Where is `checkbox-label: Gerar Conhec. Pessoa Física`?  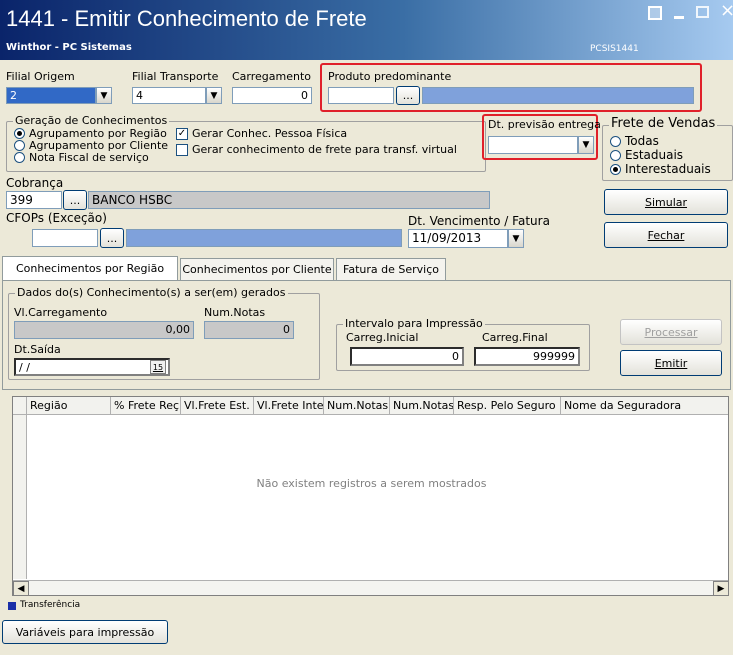
checkbox-label: Gerar Conhec. Pessoa Física is located at coordinates (270, 133).